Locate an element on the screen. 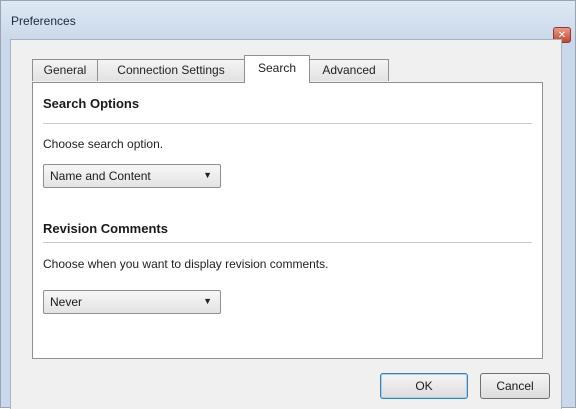  tab-connection-settings: Connection Settings is located at coordinates (171, 70).